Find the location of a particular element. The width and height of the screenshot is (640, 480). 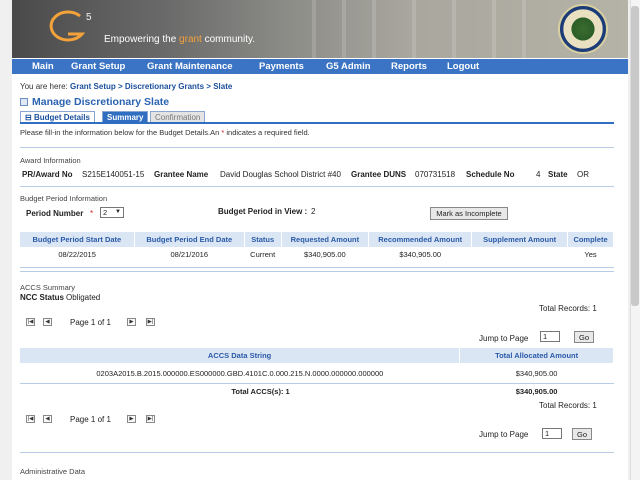

nav-reports: Reports is located at coordinates (409, 66).